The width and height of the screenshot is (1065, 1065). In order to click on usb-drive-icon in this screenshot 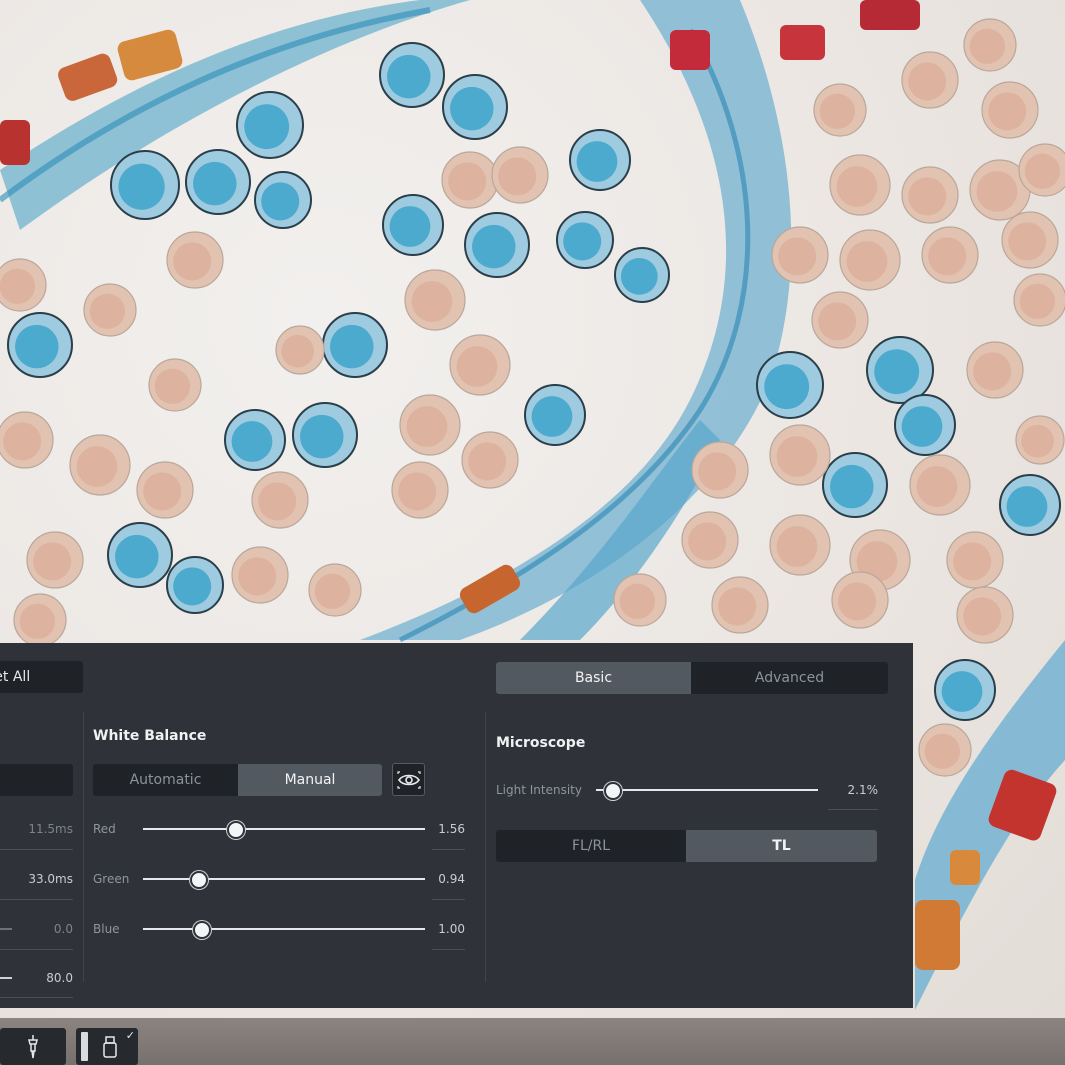, I will do `click(110, 1046)`.